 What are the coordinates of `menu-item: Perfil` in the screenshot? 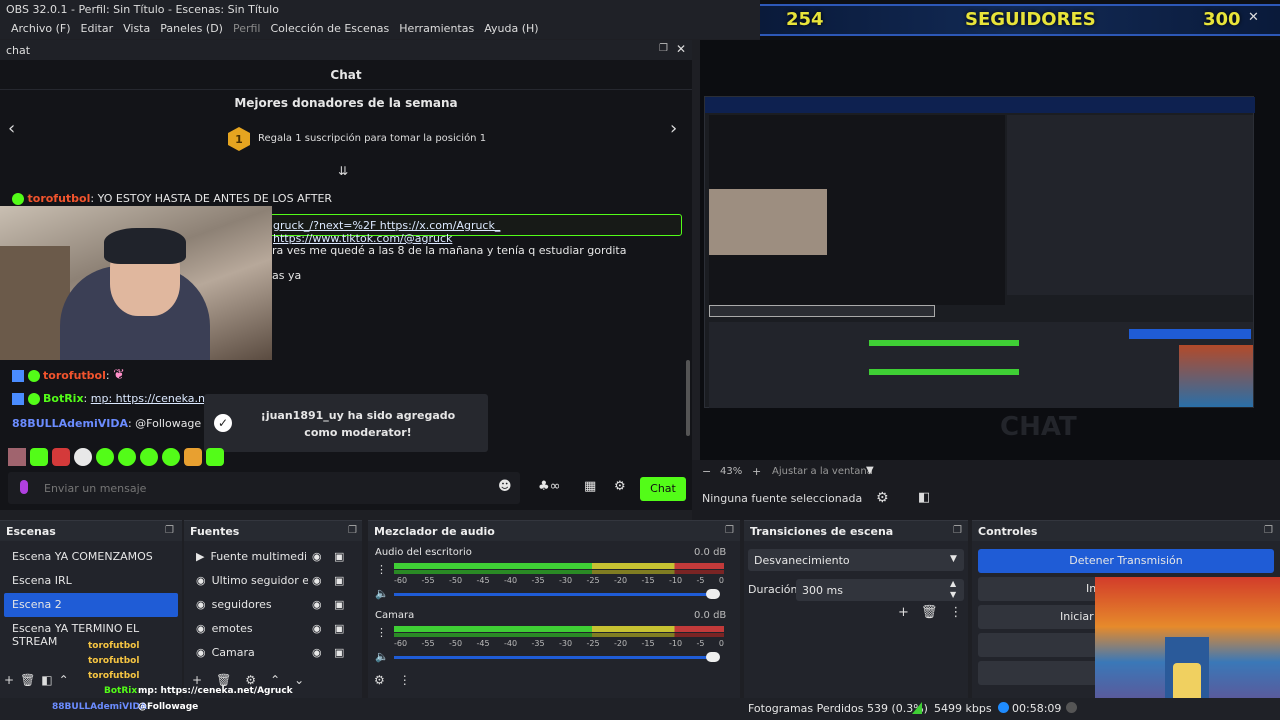 It's located at (247, 29).